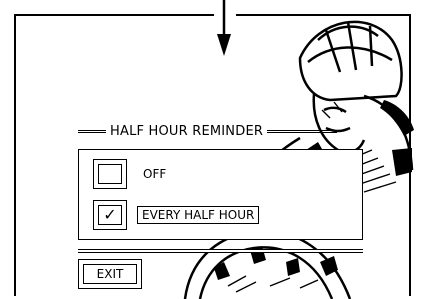  What do you see at coordinates (220, 251) in the screenshot?
I see `separator` at bounding box center [220, 251].